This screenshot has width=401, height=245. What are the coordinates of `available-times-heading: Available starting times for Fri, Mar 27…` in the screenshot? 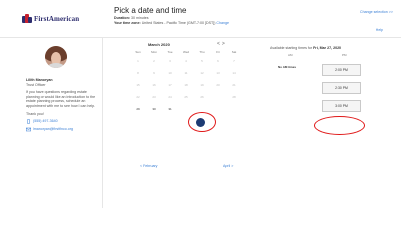 It's located at (305, 48).